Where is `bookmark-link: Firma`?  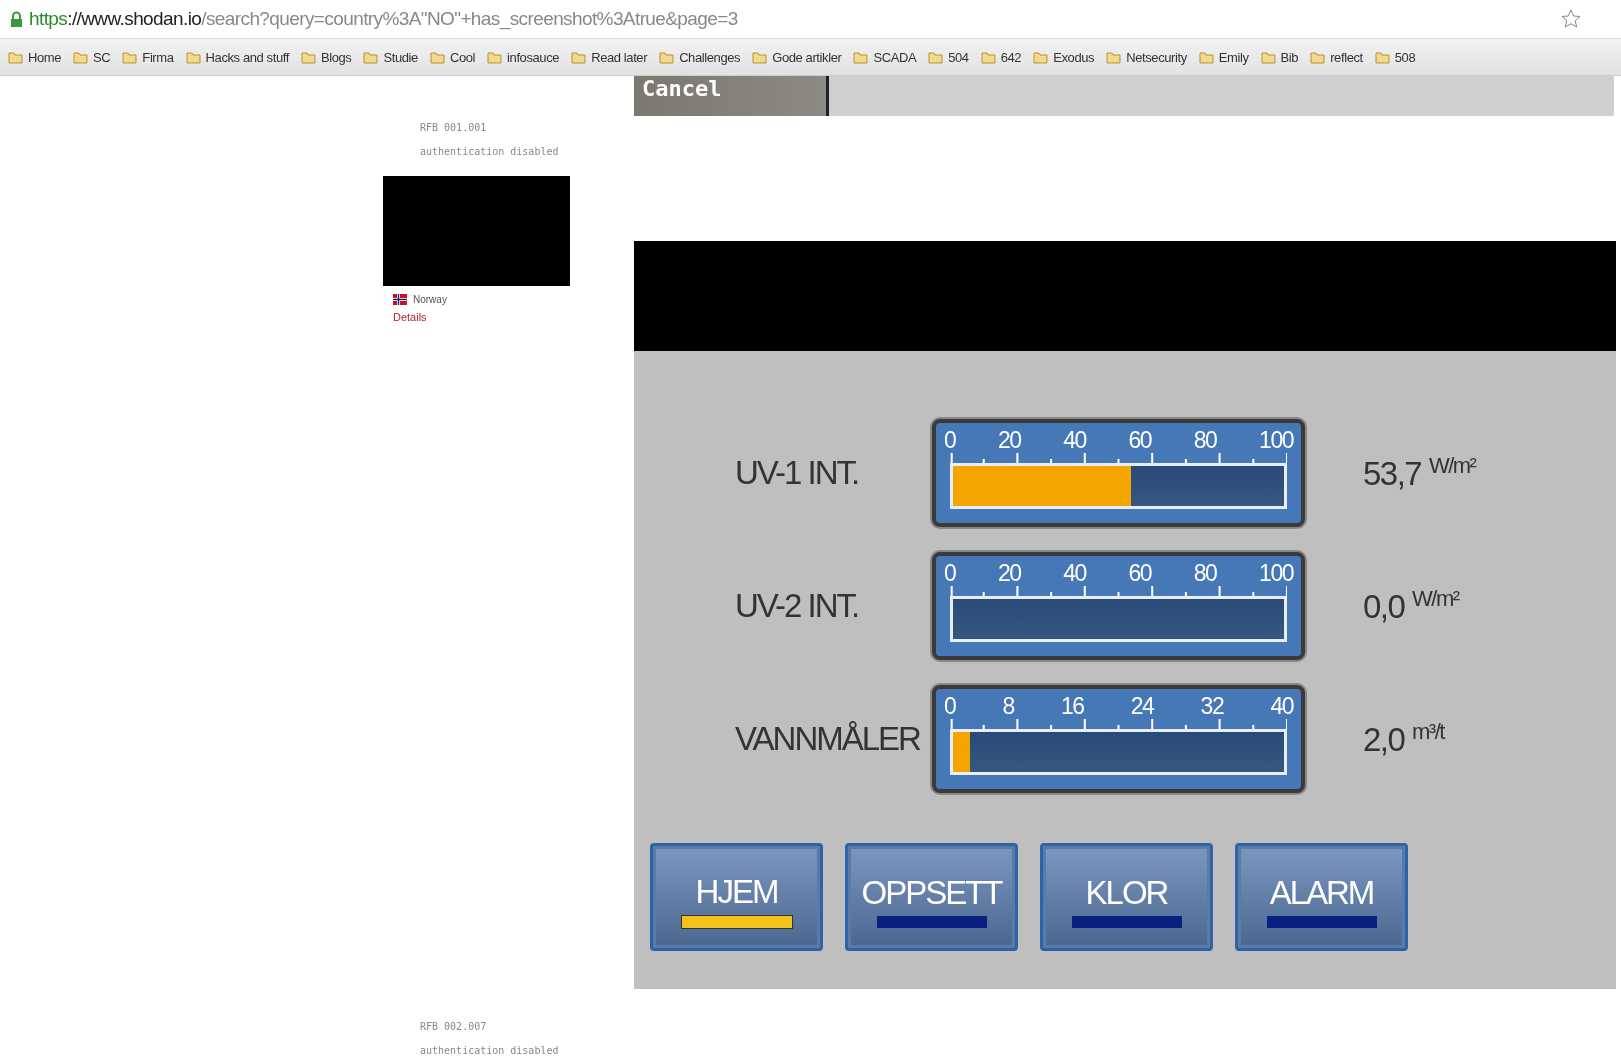 bookmark-link: Firma is located at coordinates (158, 57).